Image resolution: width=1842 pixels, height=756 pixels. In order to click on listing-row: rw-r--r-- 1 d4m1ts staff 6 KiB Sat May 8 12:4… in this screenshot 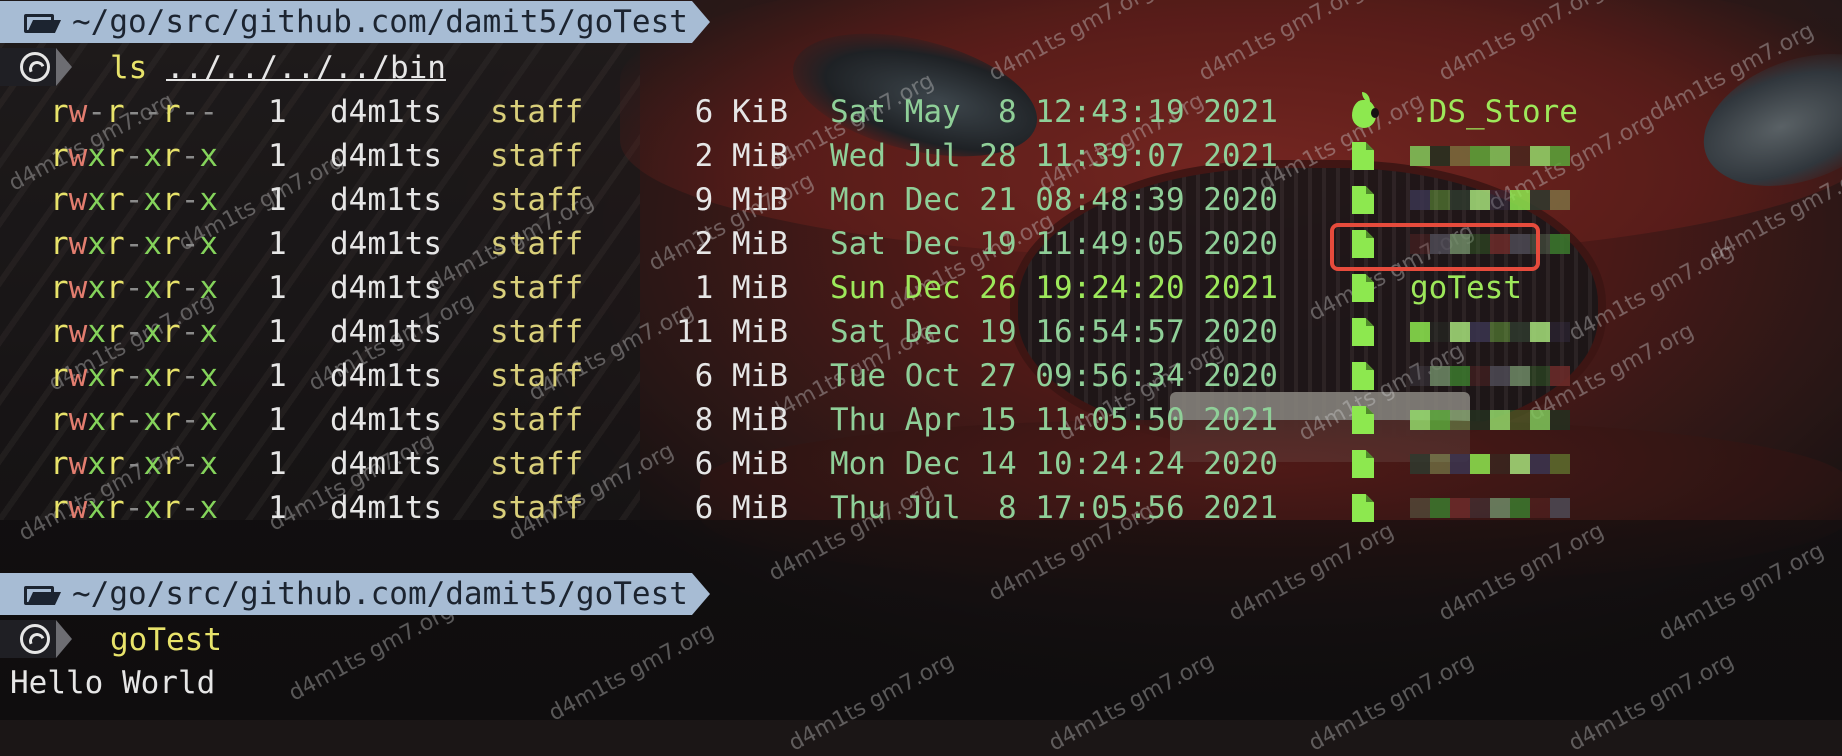, I will do `click(921, 112)`.